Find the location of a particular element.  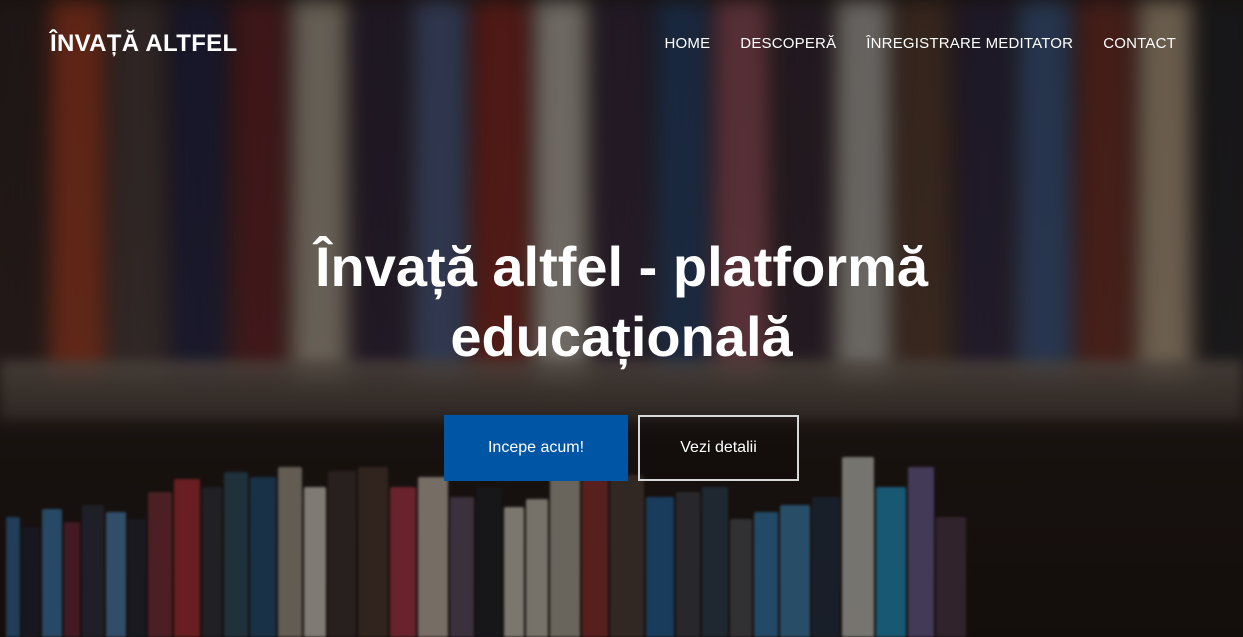

see-details-button: Vezi detalii is located at coordinates (718, 448).